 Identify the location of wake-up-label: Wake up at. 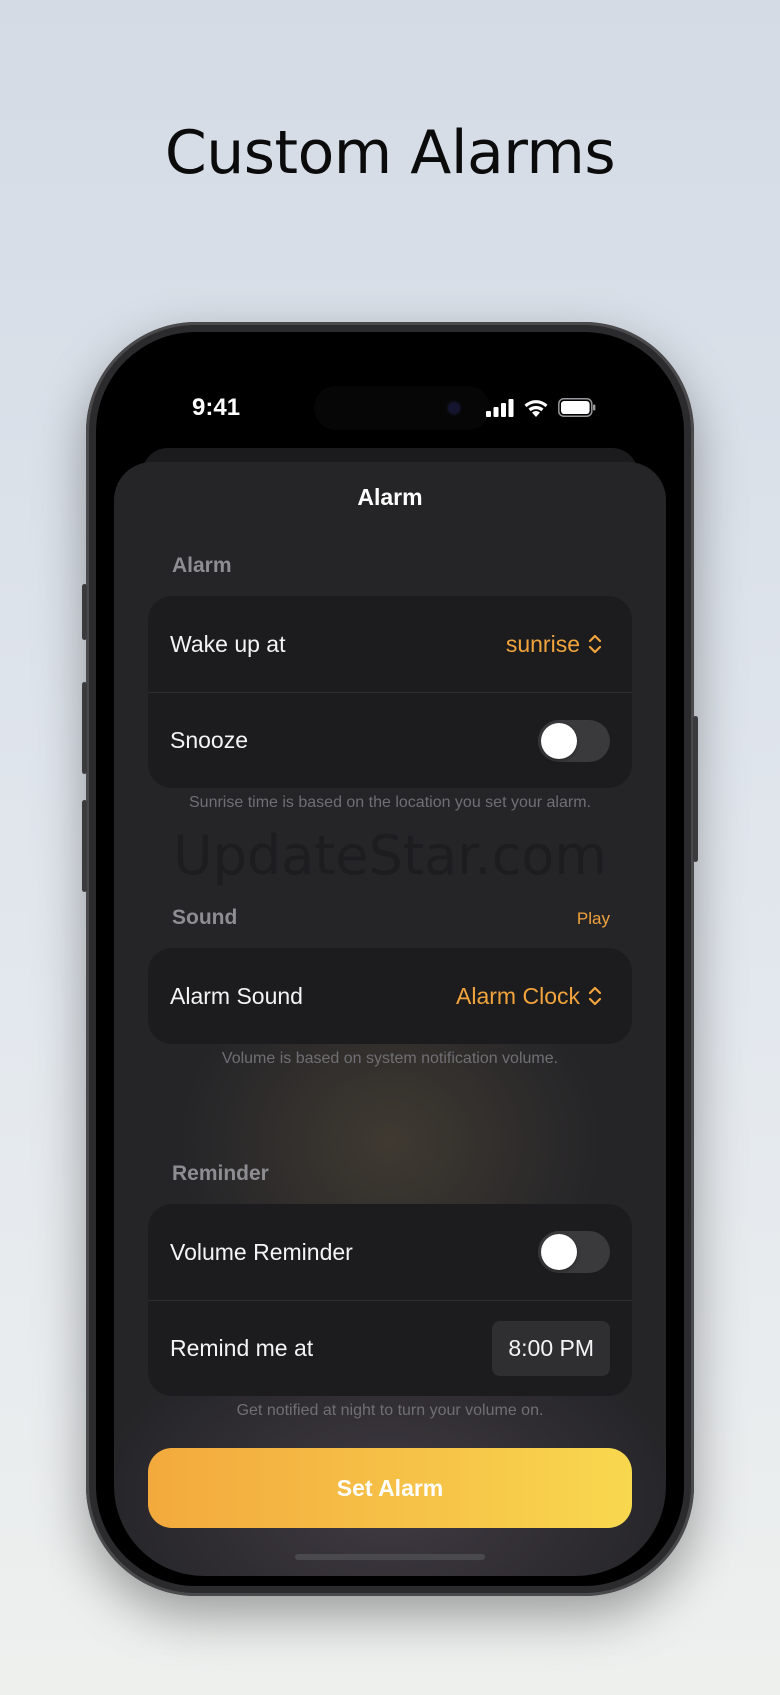
(228, 643).